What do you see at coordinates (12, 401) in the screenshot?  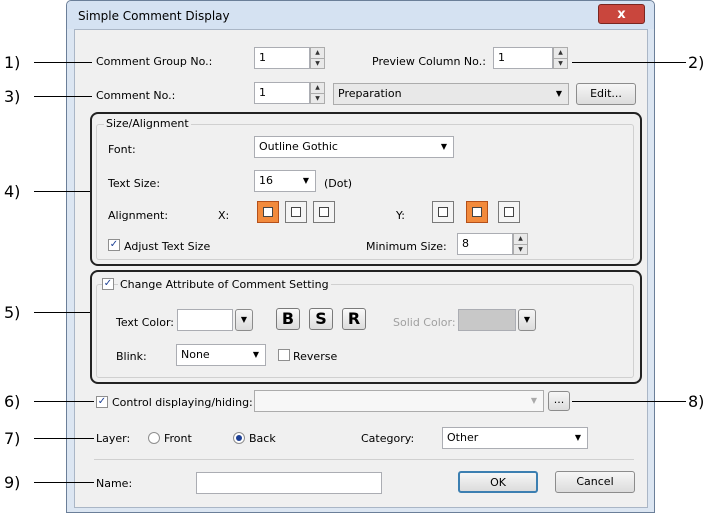 I see `callout-6: 6)` at bounding box center [12, 401].